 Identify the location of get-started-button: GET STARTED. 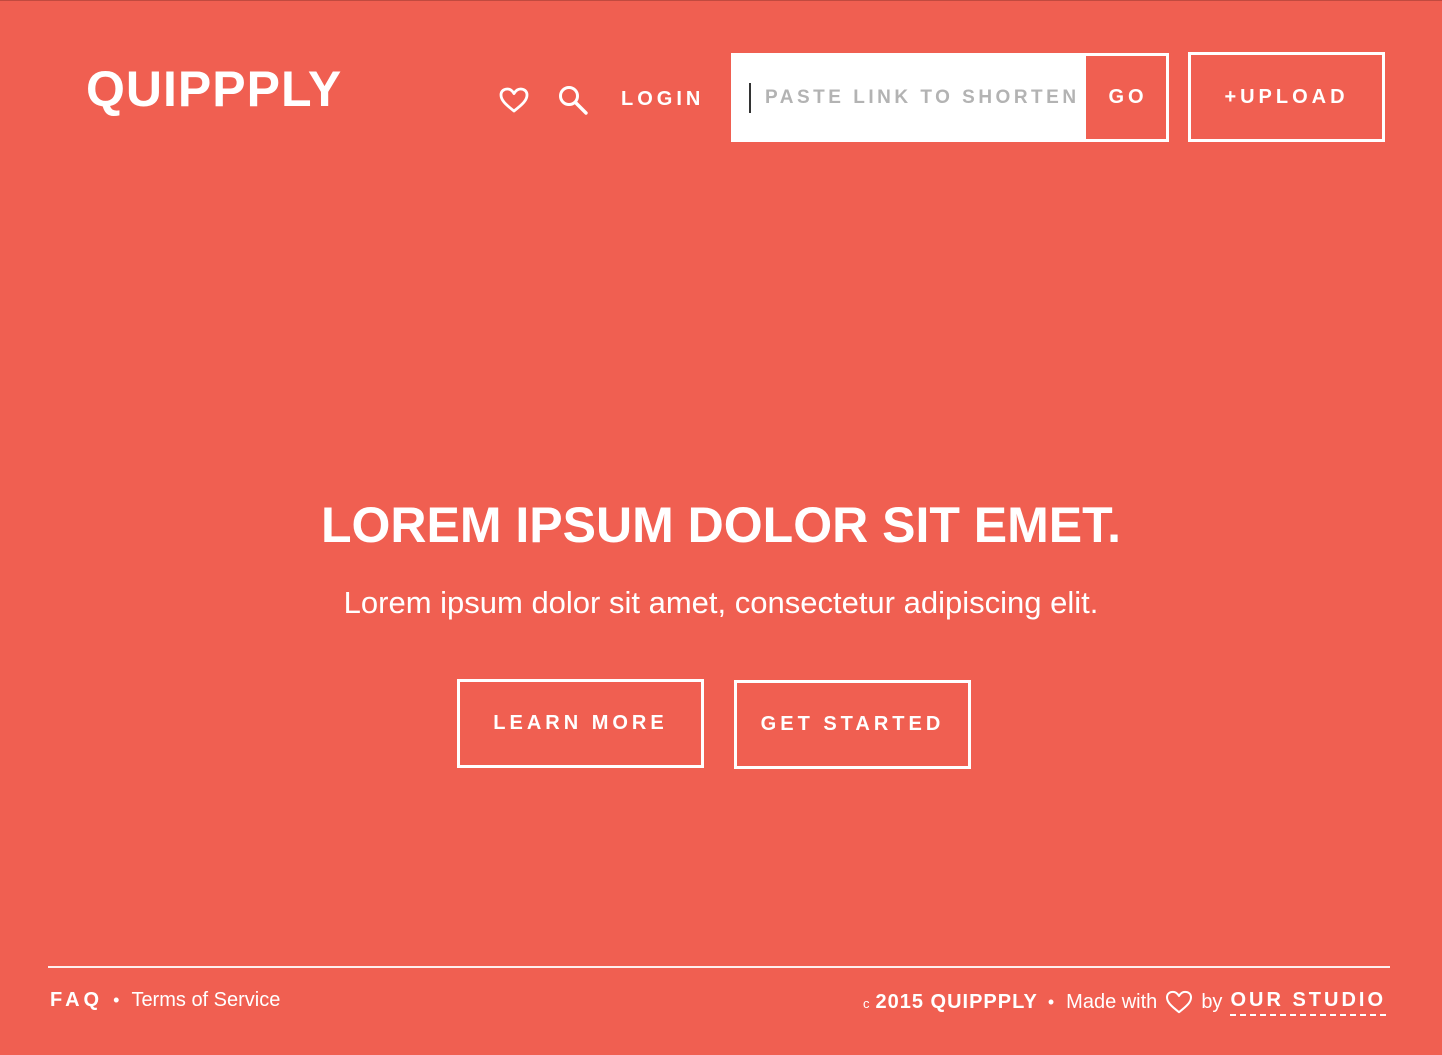
(852, 724).